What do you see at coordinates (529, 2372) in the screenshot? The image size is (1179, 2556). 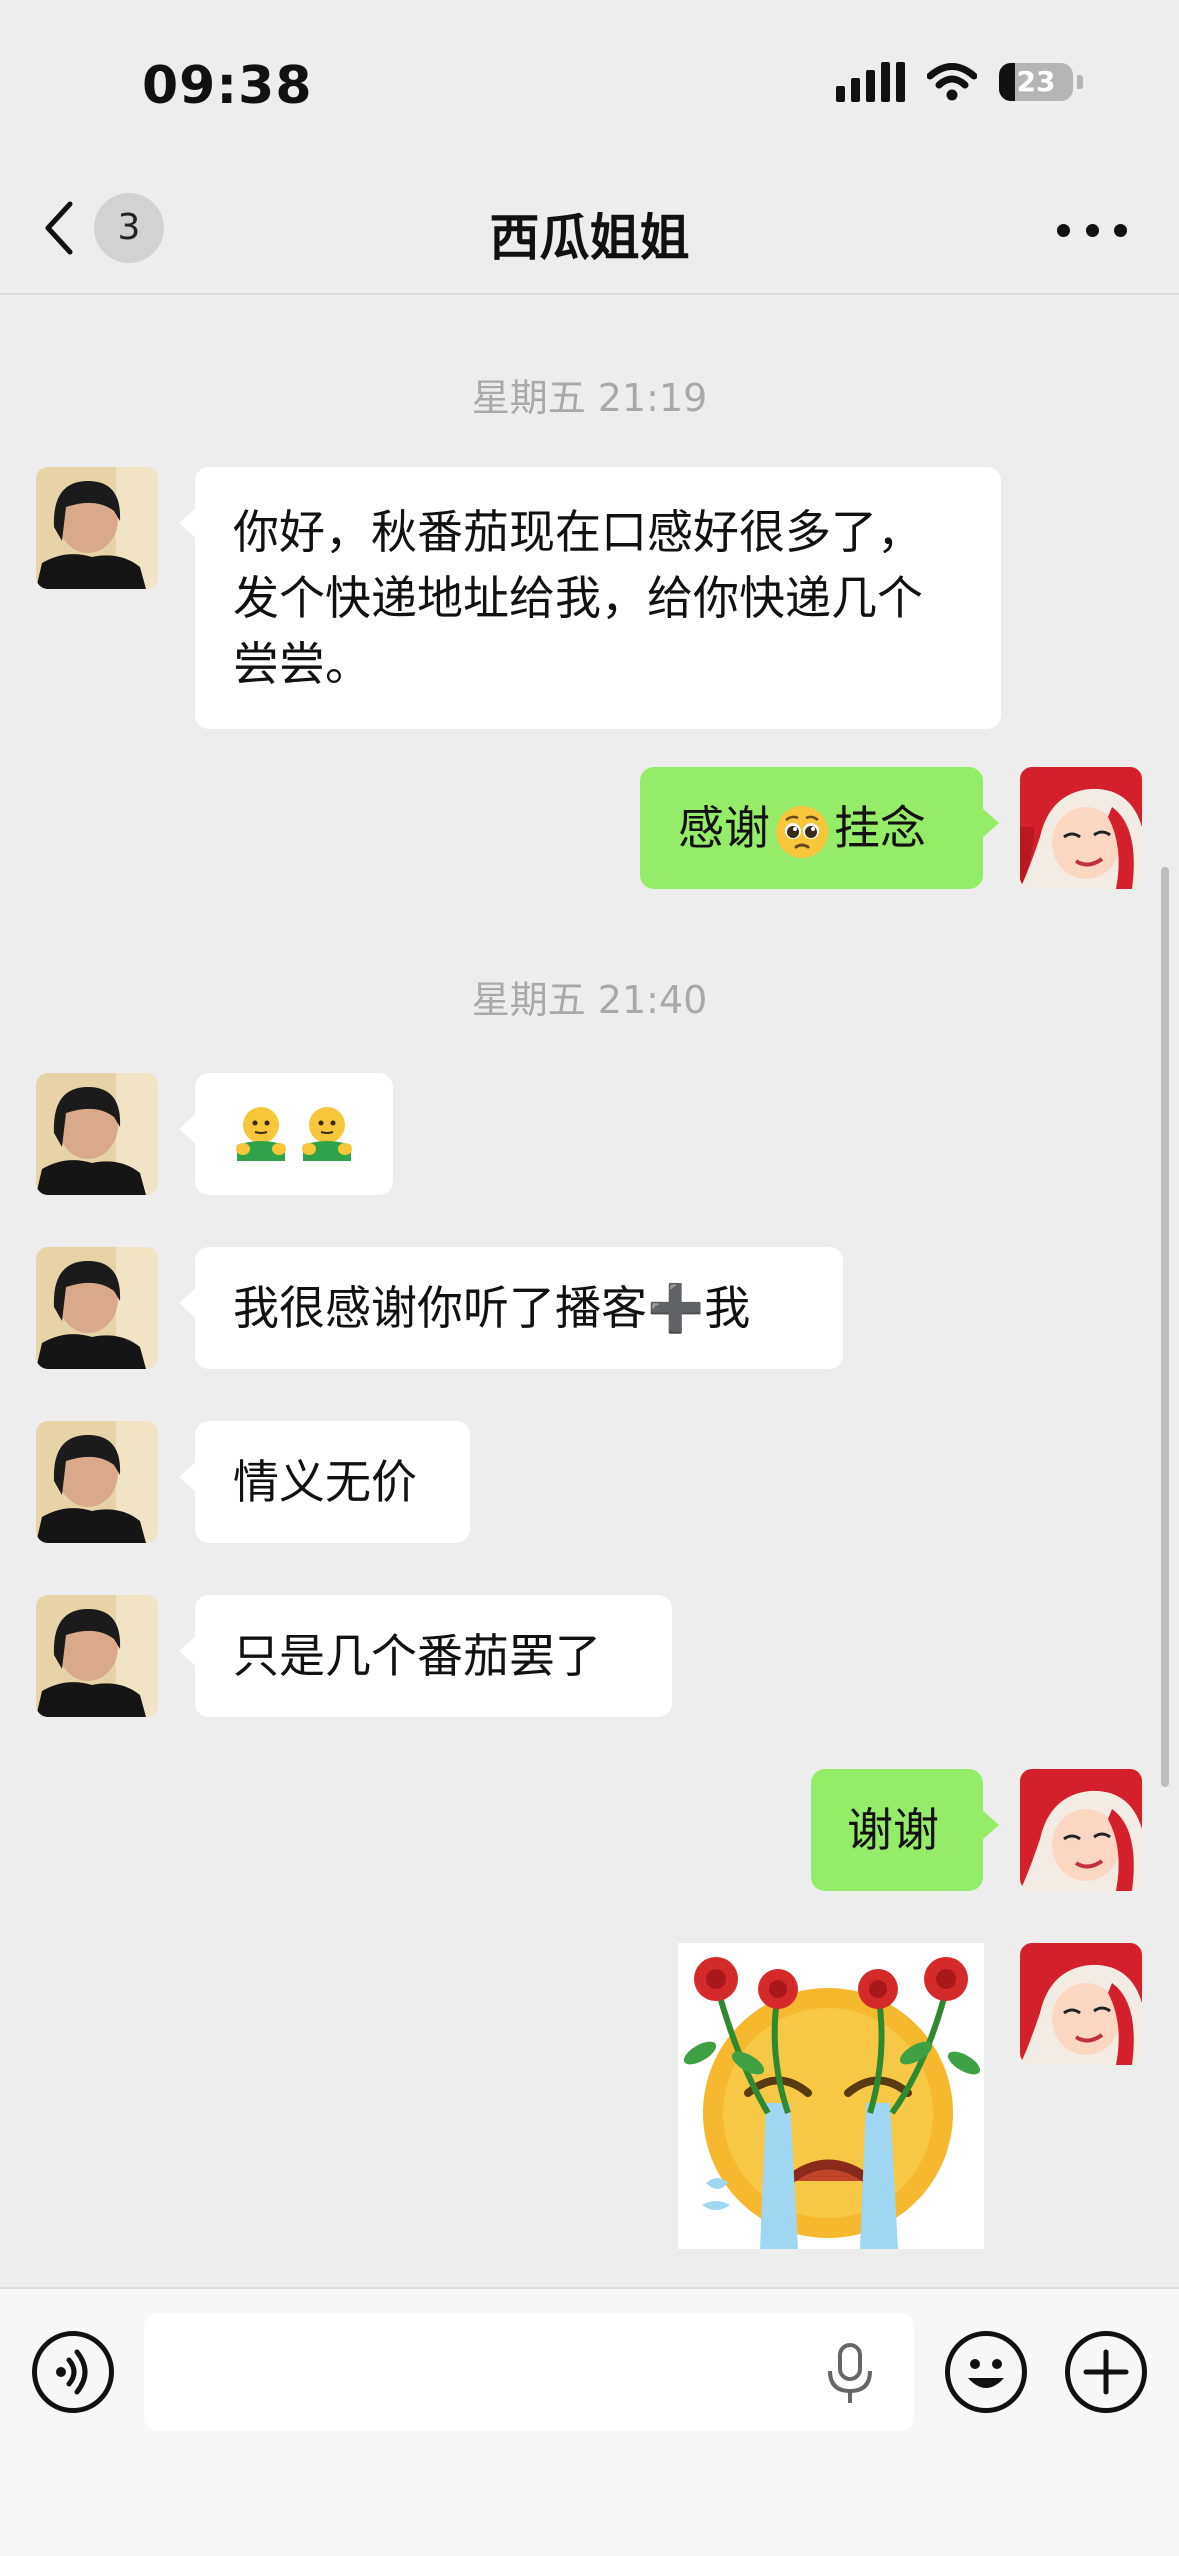 I see `message-input` at bounding box center [529, 2372].